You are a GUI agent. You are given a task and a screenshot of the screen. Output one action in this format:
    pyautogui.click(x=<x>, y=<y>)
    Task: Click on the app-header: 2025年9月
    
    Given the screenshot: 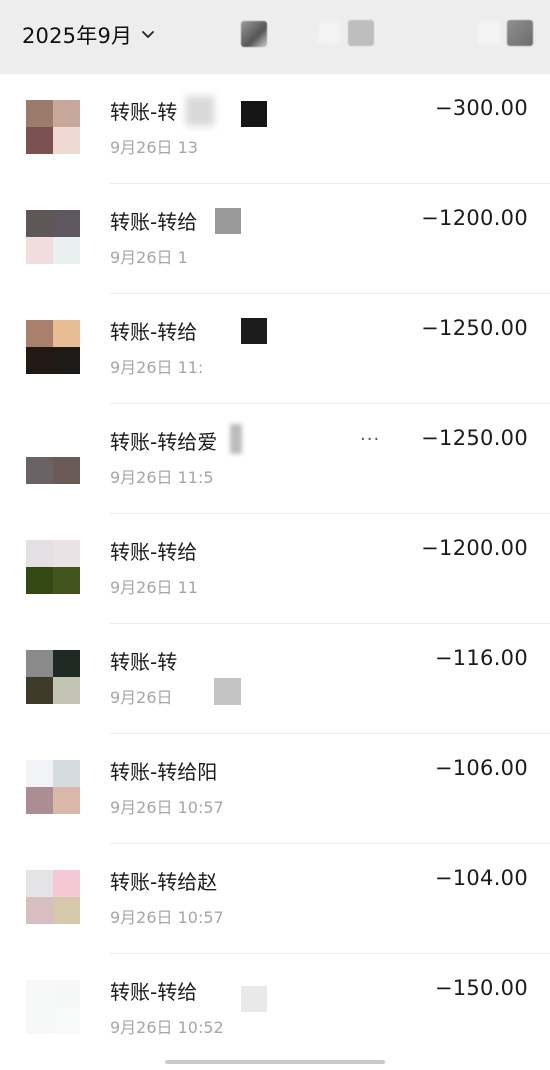 What is the action you would take?
    pyautogui.click(x=275, y=37)
    